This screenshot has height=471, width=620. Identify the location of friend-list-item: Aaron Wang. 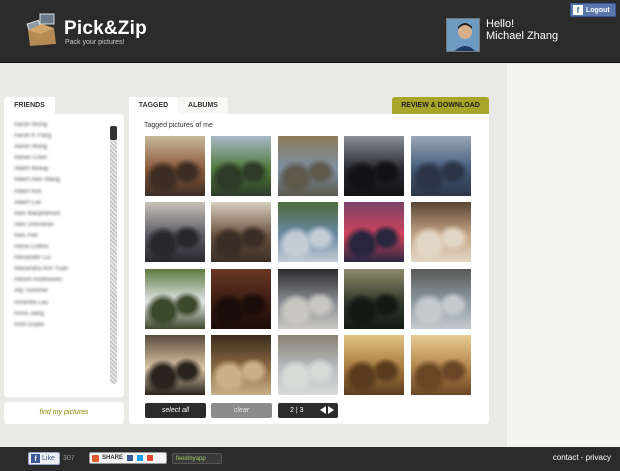
(58, 149).